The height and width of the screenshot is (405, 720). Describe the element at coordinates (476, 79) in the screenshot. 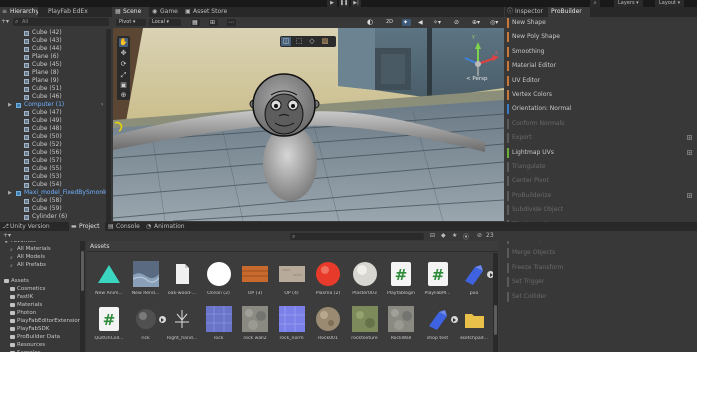

I see `persp-label: < Persp` at that location.